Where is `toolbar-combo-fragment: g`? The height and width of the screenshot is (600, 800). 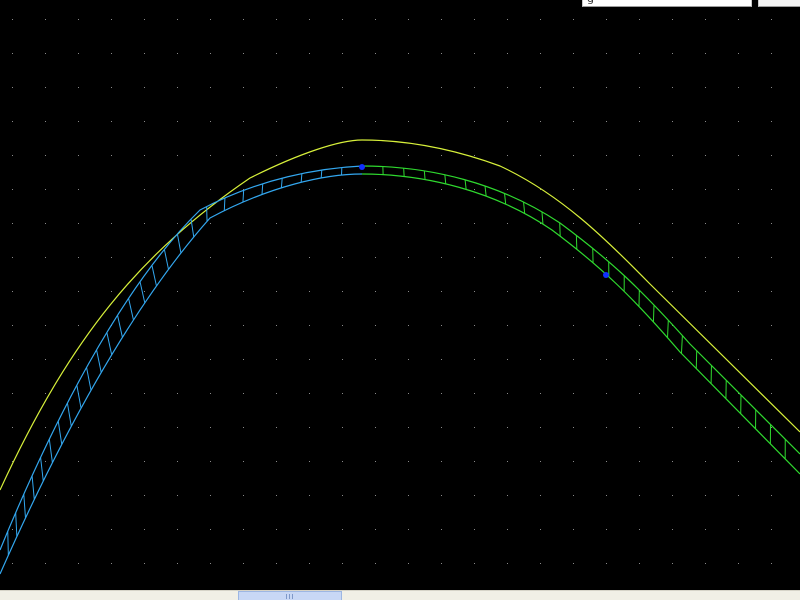
toolbar-combo-fragment: g is located at coordinates (667, 3).